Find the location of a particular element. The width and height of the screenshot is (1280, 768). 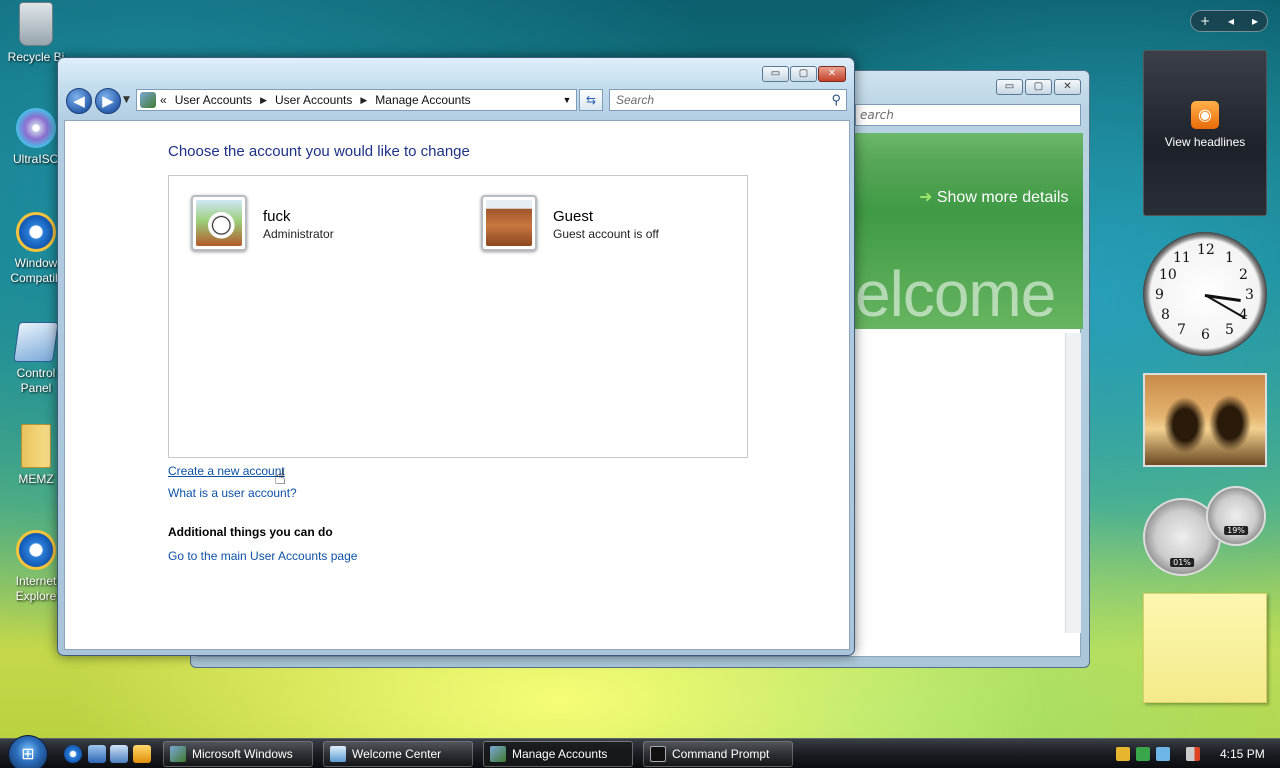

minimize-button: ▭ is located at coordinates (775, 74).